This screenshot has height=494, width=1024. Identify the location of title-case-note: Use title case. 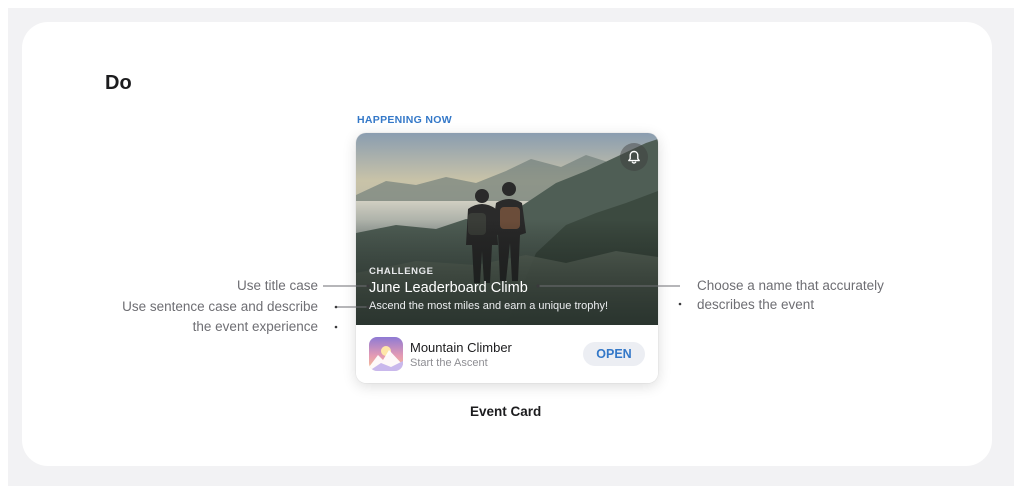
(277, 285).